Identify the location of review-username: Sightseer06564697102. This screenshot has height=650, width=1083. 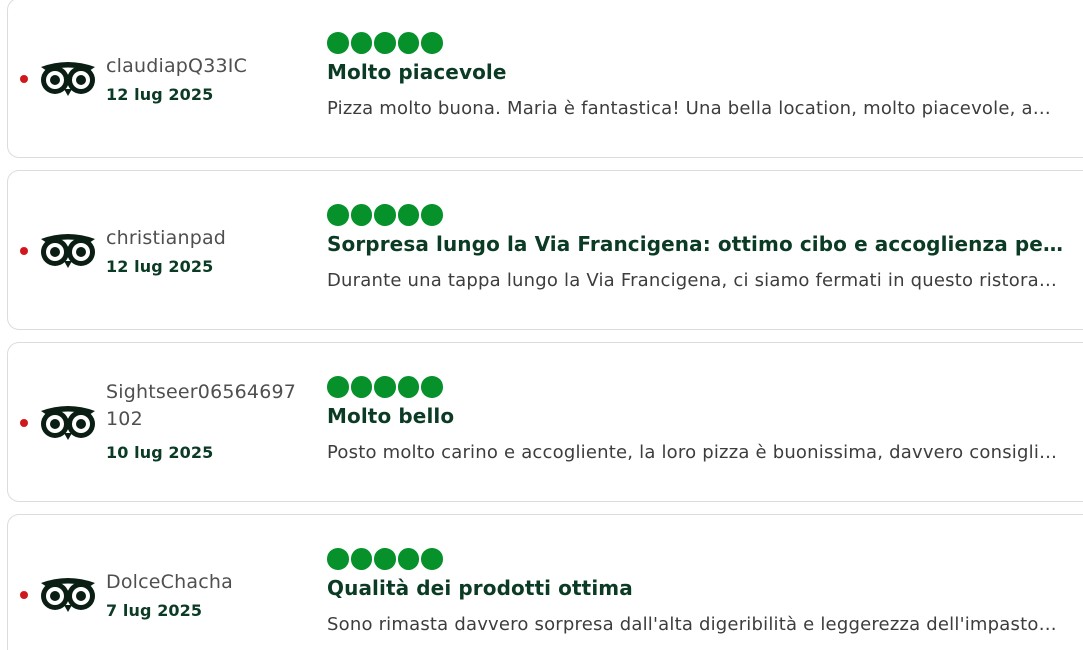
(203, 406).